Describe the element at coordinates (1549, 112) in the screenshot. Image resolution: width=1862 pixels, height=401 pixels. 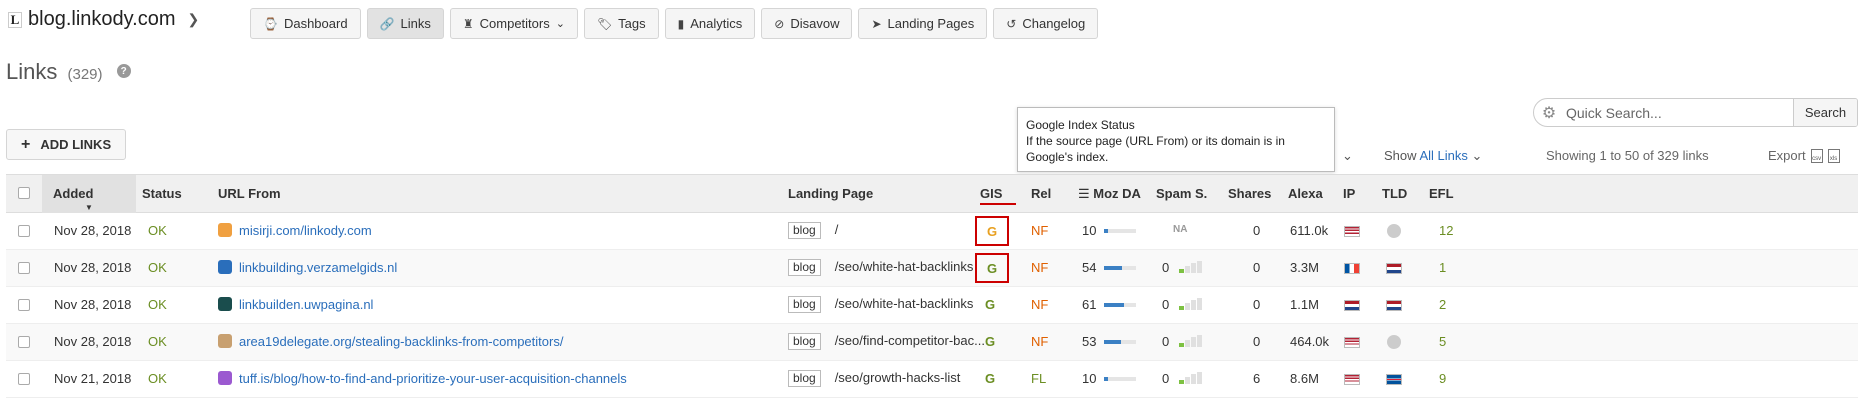
I see `gear-icon: ⚙` at that location.